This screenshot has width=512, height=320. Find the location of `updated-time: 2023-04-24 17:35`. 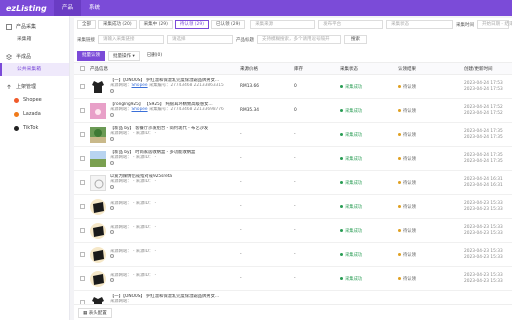

updated-time: 2023-04-24 17:35 is located at coordinates (483, 161).